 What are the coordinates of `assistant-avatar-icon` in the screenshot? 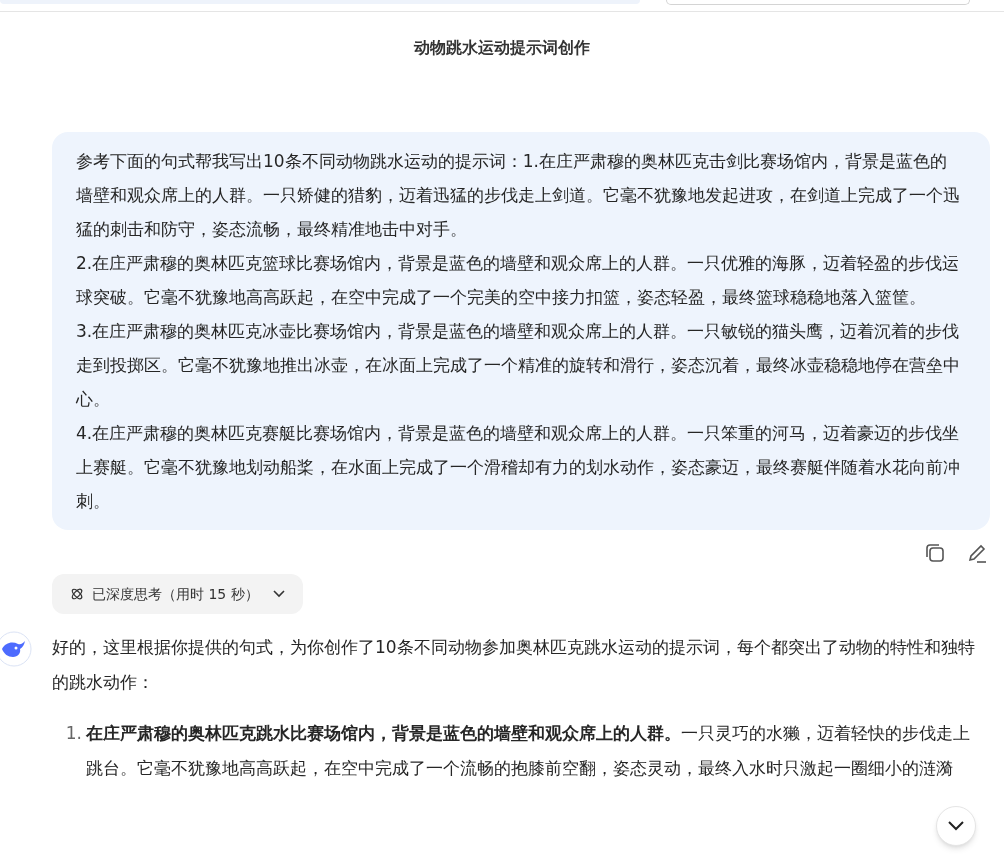 It's located at (16, 649).